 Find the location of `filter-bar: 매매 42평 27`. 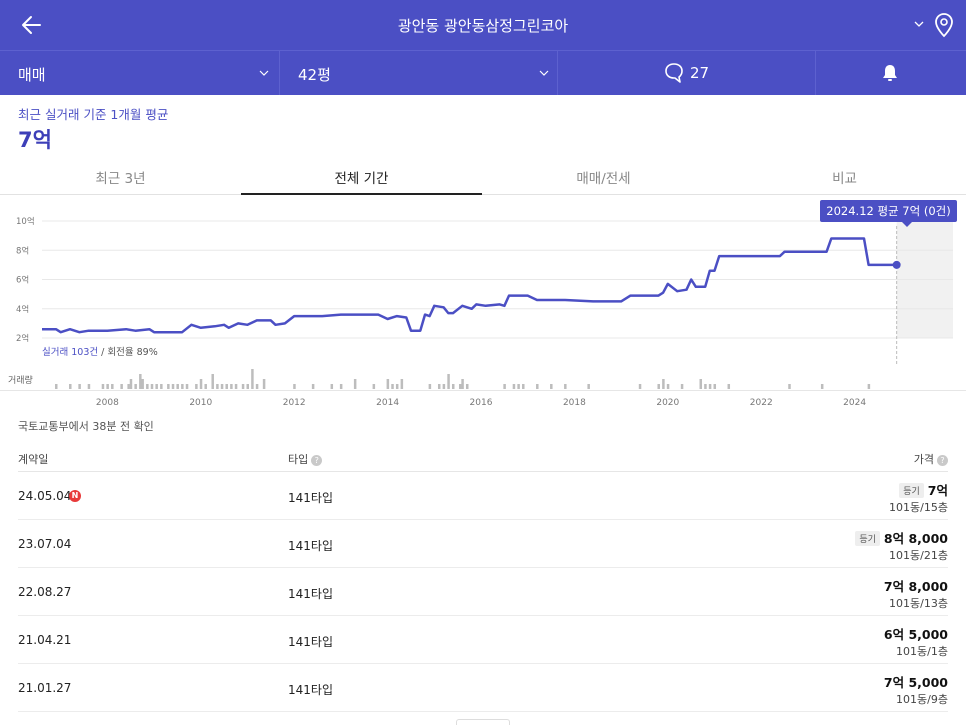

filter-bar: 매매 42평 27 is located at coordinates (483, 72).